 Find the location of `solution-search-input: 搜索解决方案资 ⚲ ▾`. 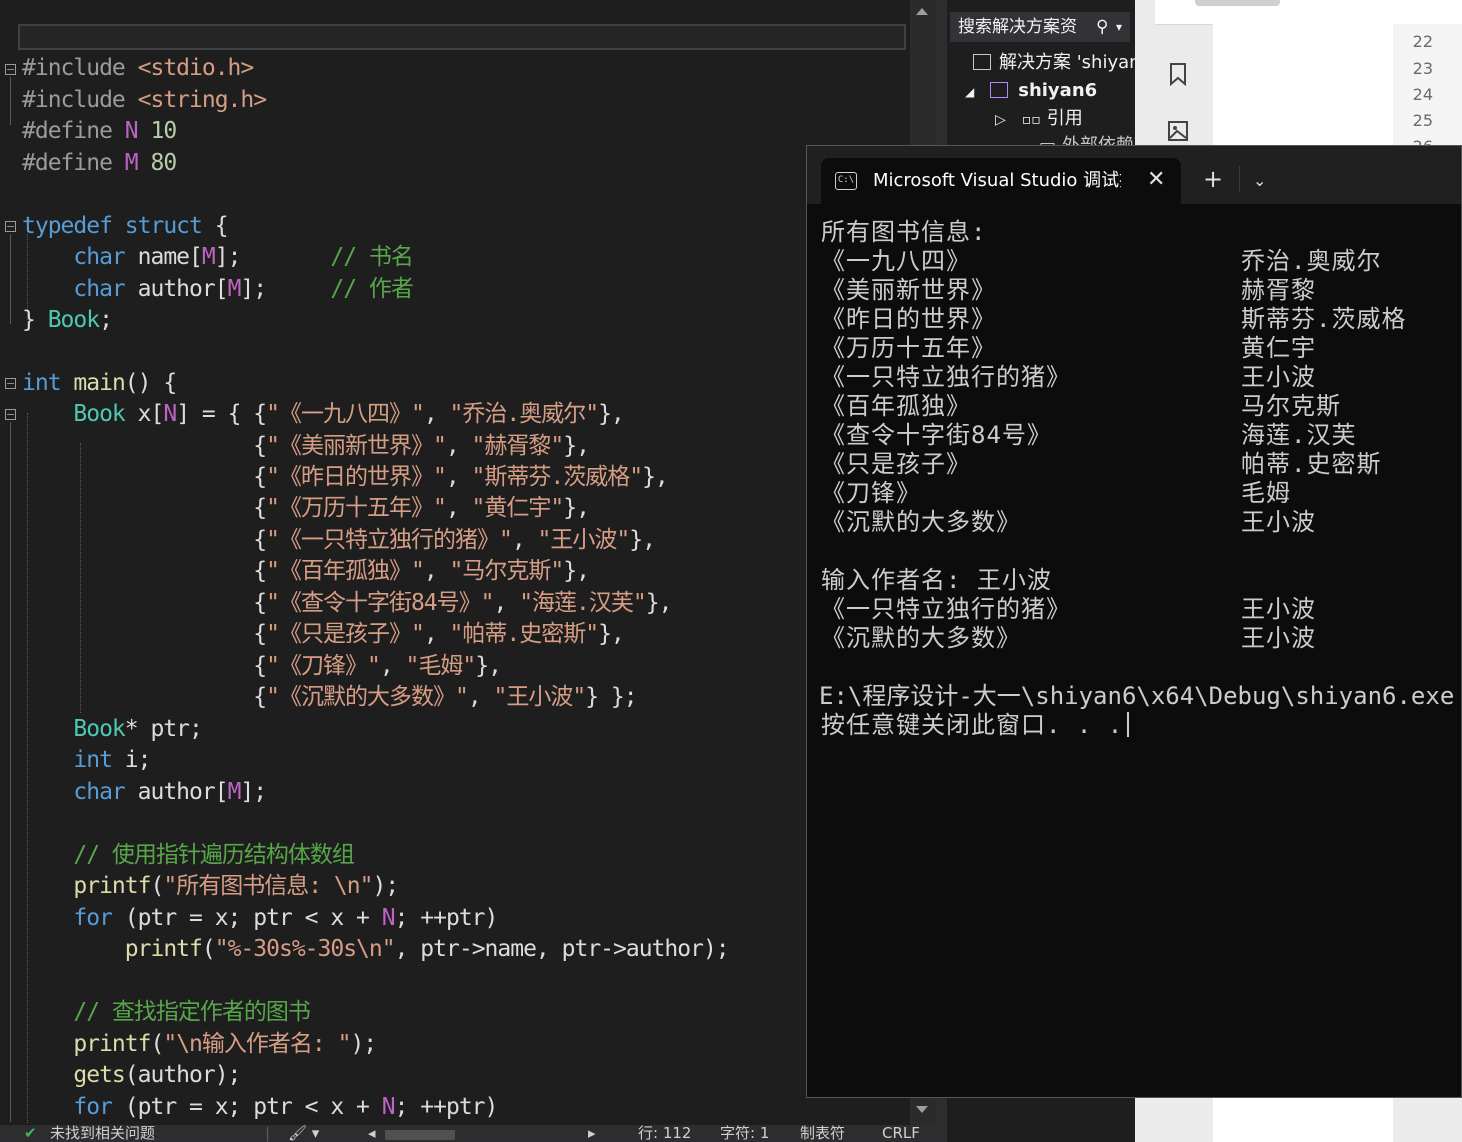

solution-search-input: 搜索解决方案资 ⚲ ▾ is located at coordinates (1040, 27).